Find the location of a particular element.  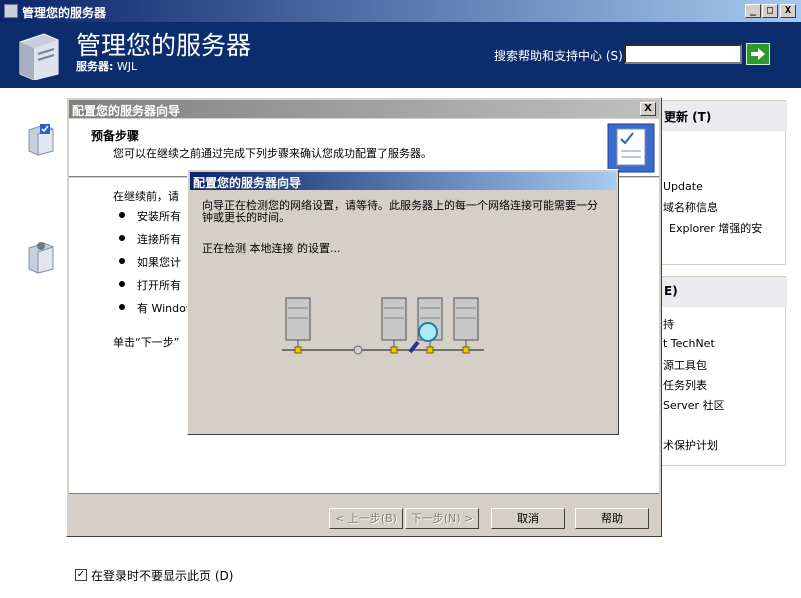

wizard-step: 如果您计 is located at coordinates (159, 262).